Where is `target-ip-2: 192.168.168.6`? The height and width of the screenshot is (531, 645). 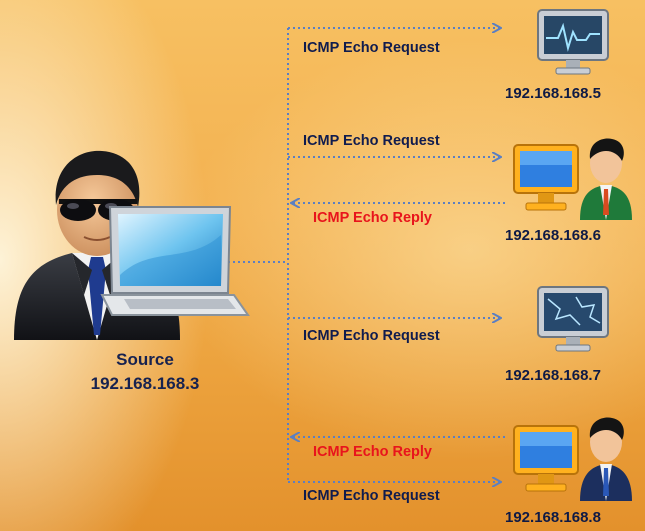
target-ip-2: 192.168.168.6 is located at coordinates (553, 235).